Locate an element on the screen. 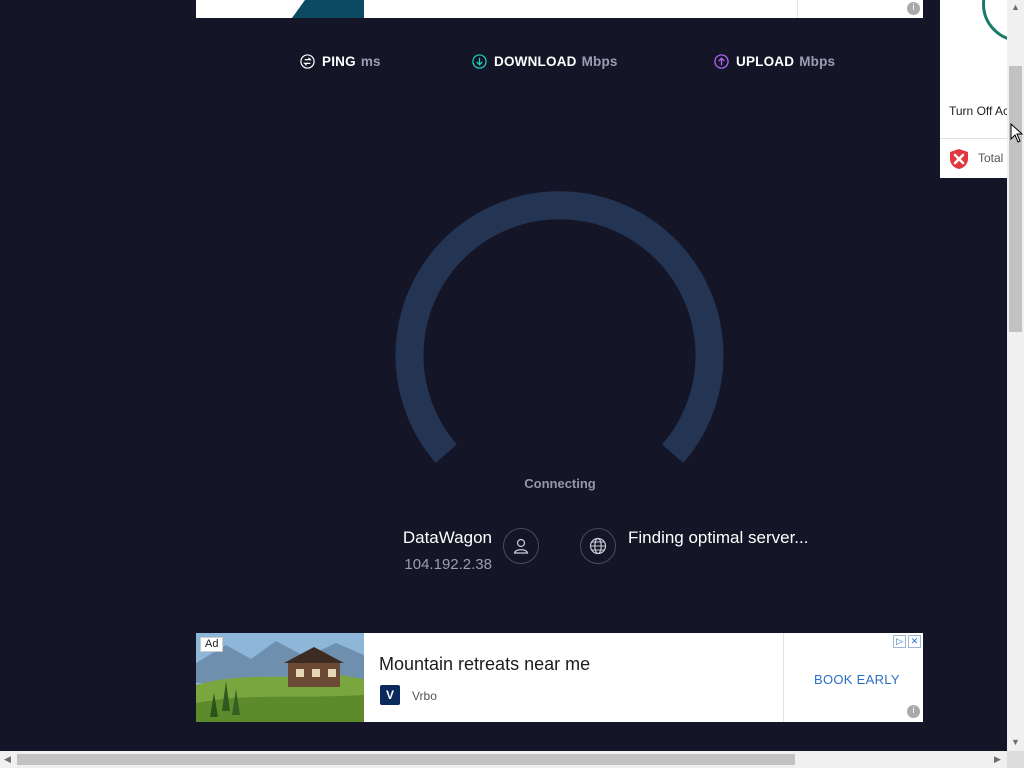  gauge-track is located at coordinates (559, 327).